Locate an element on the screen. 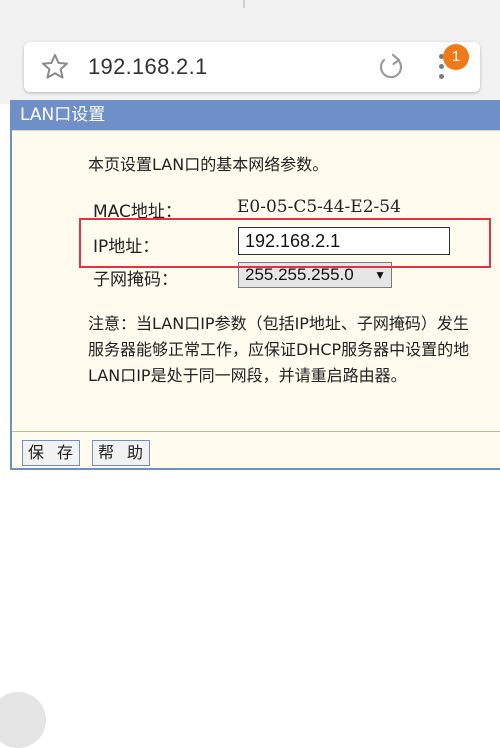  subnet-mask-select: 255.255.255.0 ▼ is located at coordinates (315, 275).